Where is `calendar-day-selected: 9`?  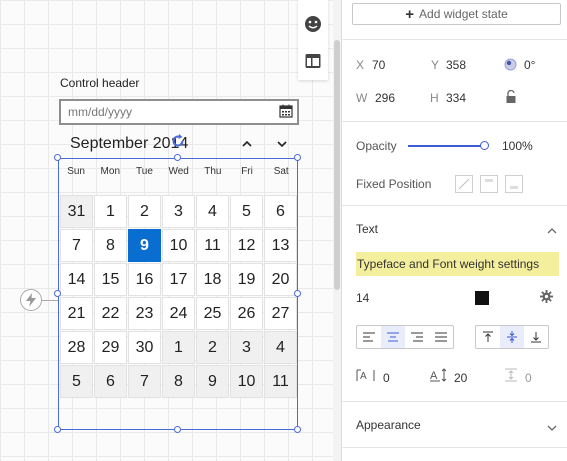 calendar-day-selected: 9 is located at coordinates (144, 245).